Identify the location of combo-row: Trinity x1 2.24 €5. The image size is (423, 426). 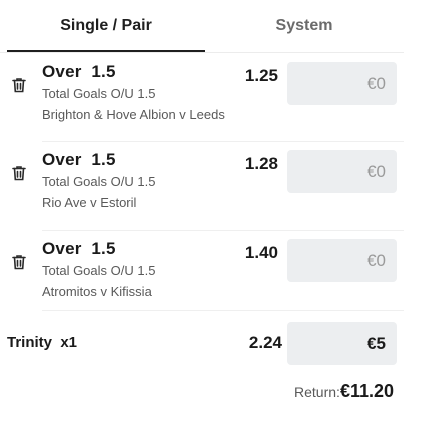
(202, 345).